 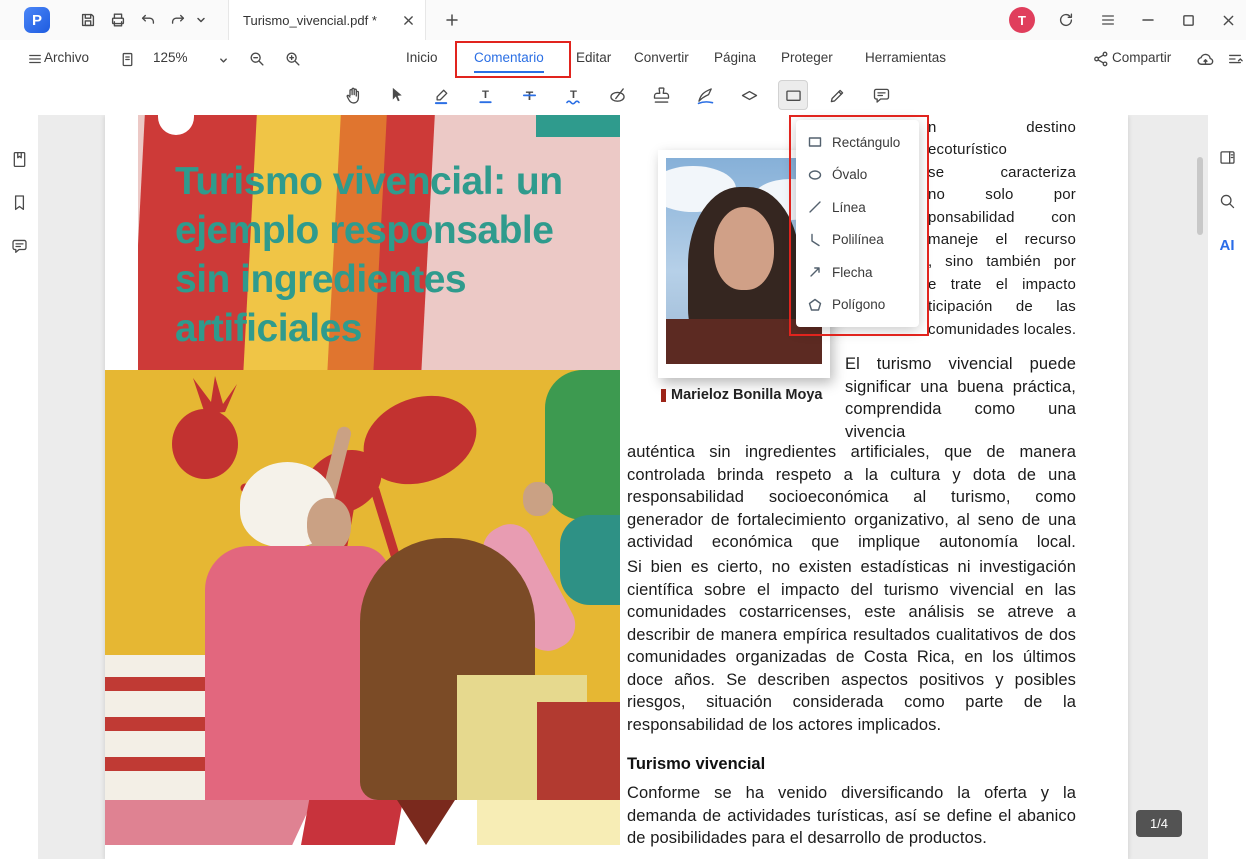 What do you see at coordinates (148, 20) in the screenshot?
I see `undo-button` at bounding box center [148, 20].